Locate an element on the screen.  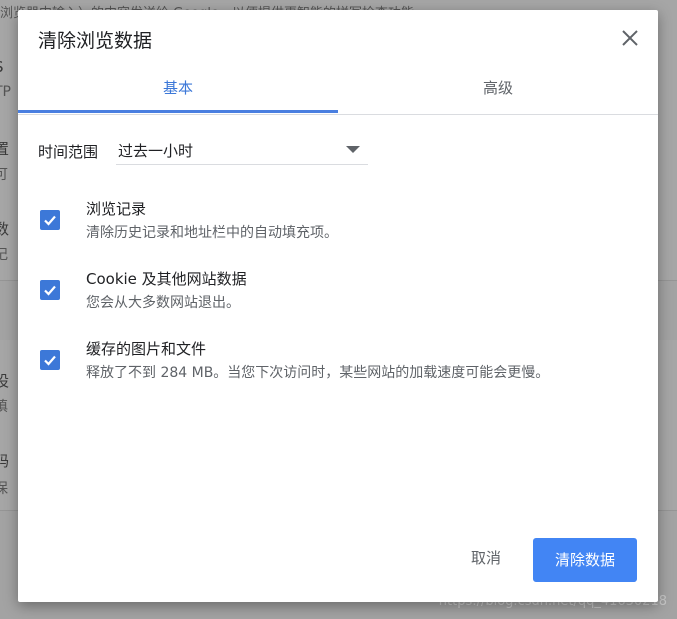
background-fragment: 码 is located at coordinates (5, 461).